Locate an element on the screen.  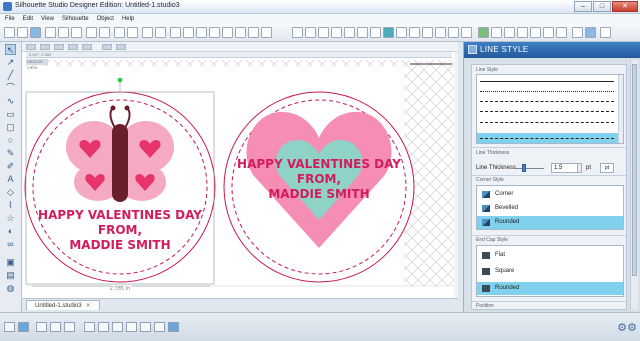
line-style-dashed-long is located at coordinates (547, 111).